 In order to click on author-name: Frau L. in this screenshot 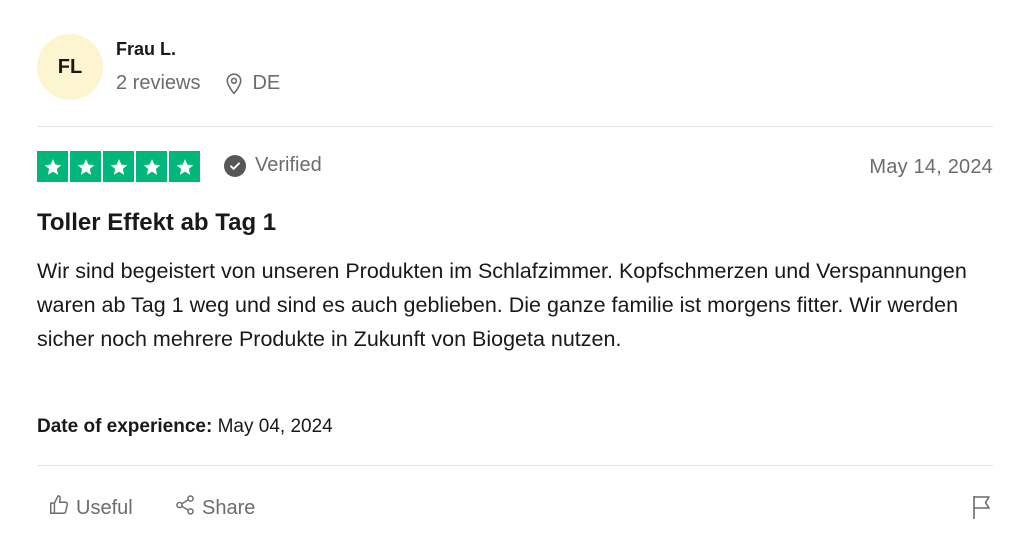, I will do `click(146, 49)`.